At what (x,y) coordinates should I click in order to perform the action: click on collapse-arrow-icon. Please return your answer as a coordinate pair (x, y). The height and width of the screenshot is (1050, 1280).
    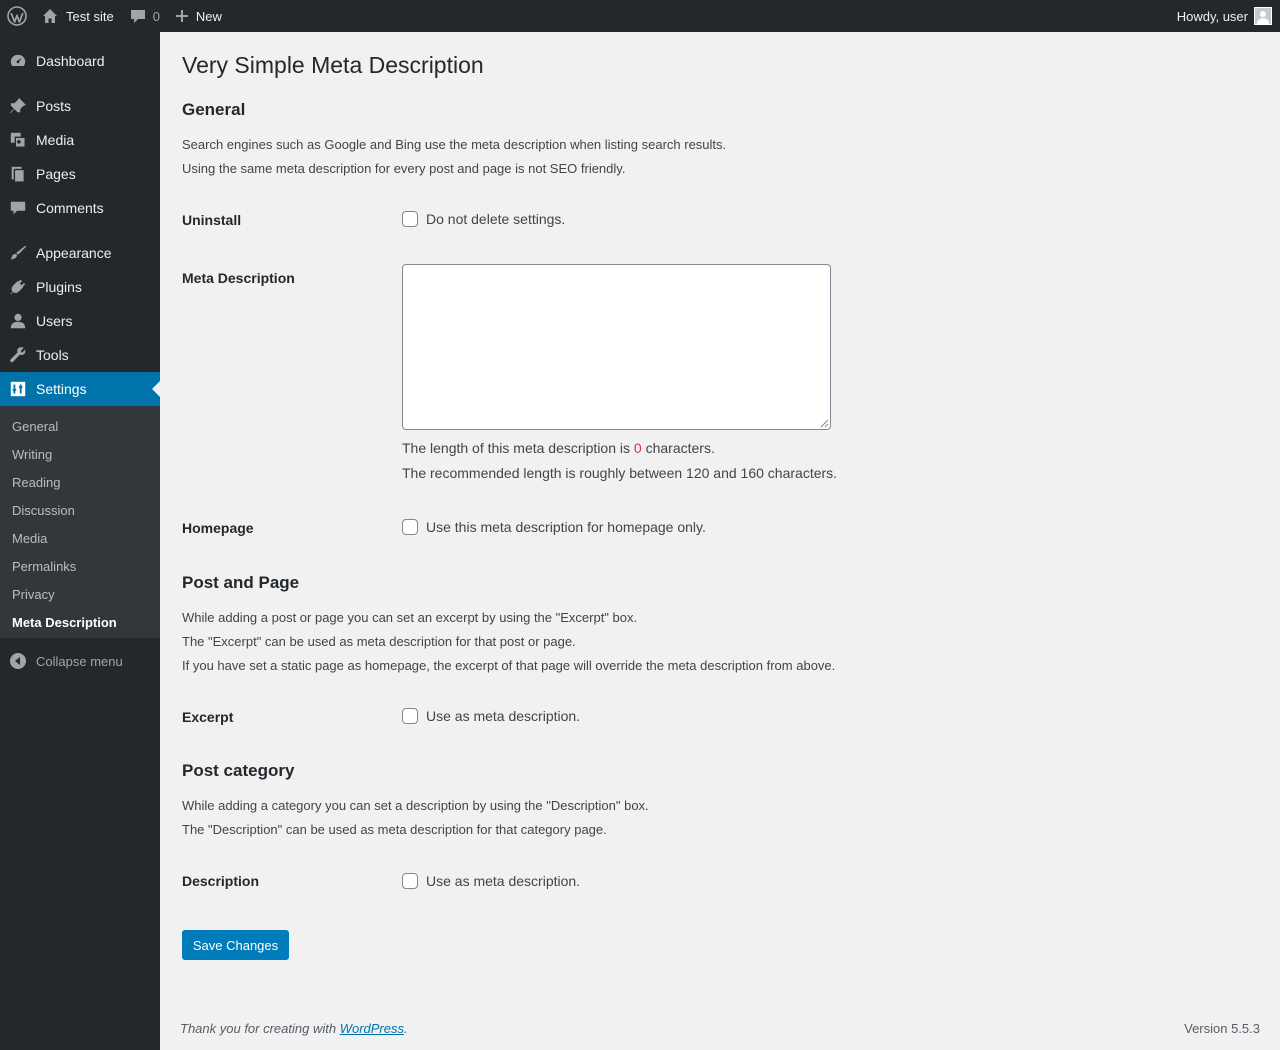
    Looking at the image, I should click on (18, 661).